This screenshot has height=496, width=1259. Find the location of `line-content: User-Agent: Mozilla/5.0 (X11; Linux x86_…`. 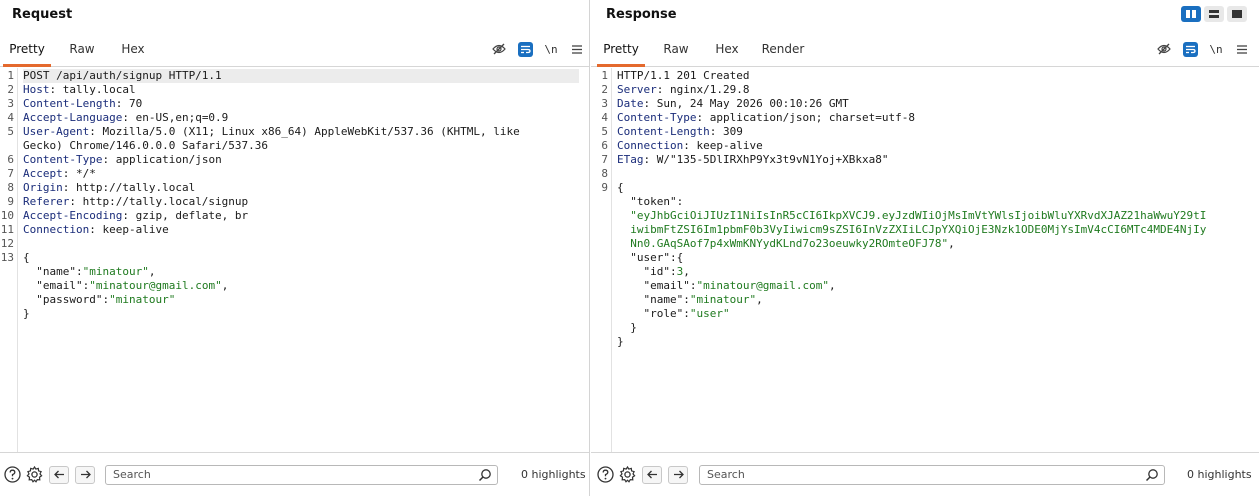

line-content: User-Agent: Mozilla/5.0 (X11; Linux x86_… is located at coordinates (271, 132).